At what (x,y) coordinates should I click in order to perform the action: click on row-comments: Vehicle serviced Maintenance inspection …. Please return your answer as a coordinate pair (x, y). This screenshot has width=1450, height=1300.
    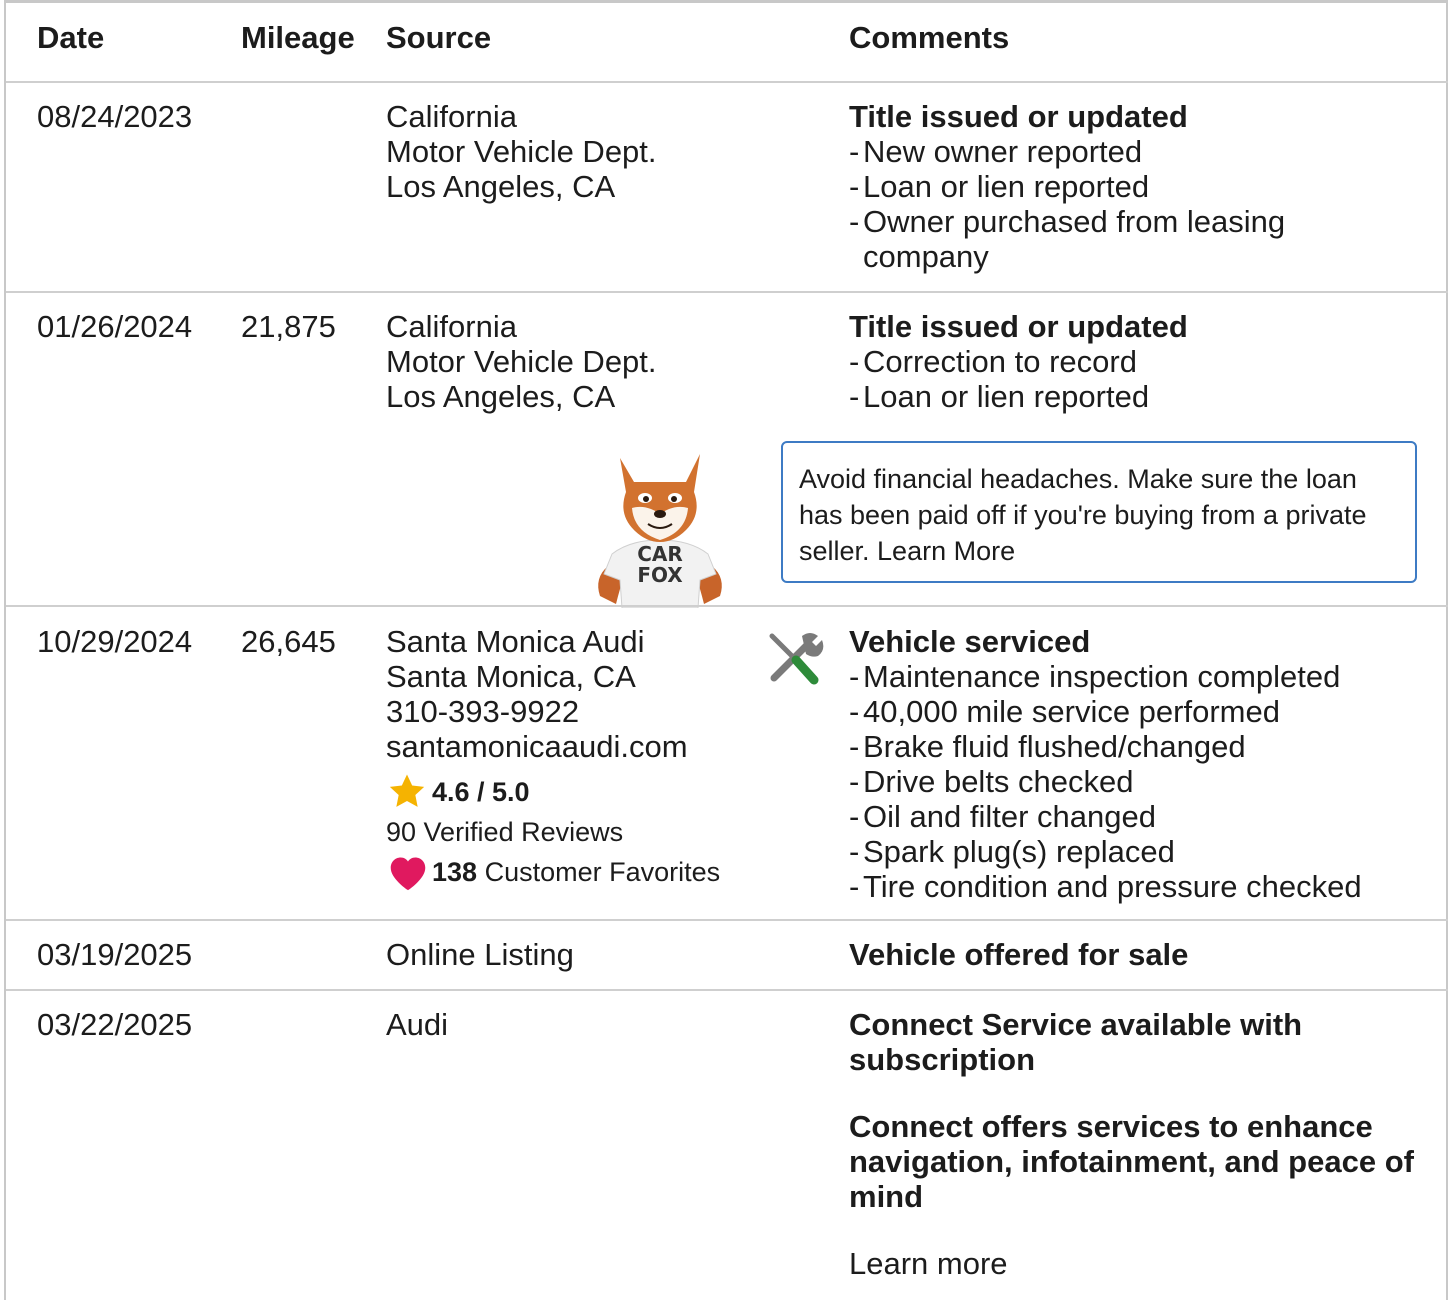
    Looking at the image, I should click on (1139, 764).